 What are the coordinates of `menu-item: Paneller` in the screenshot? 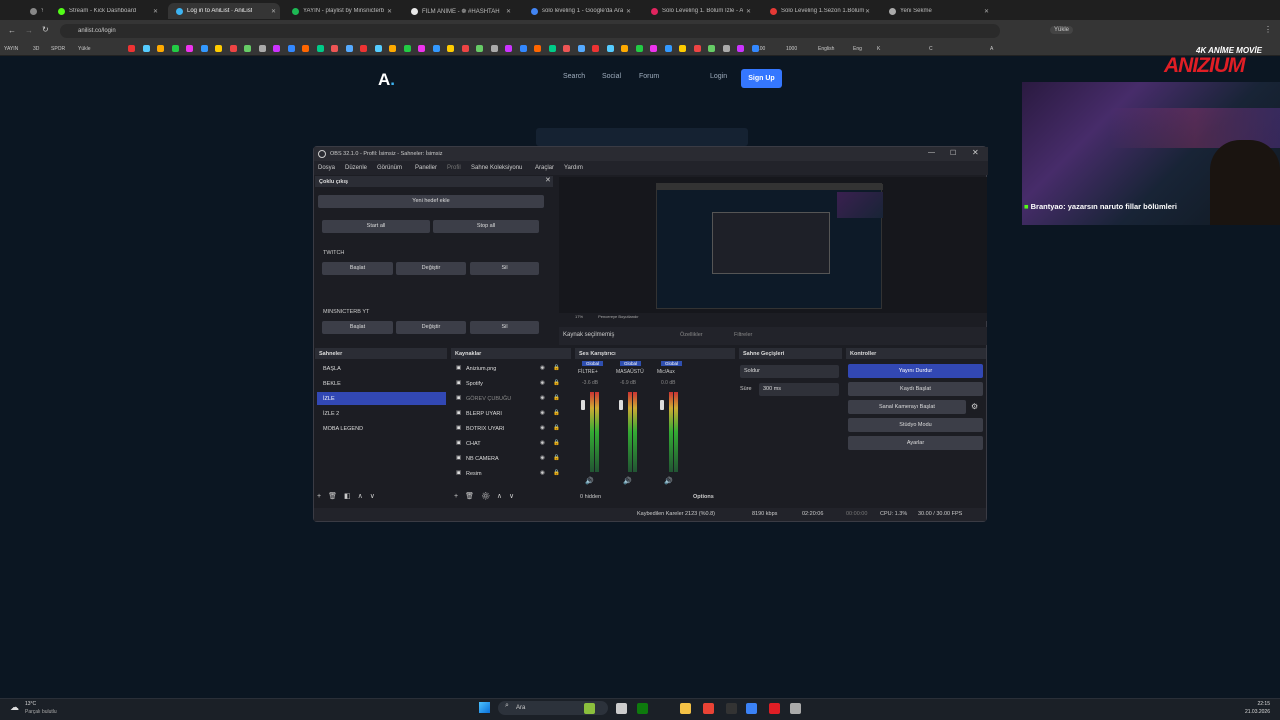 It's located at (426, 168).